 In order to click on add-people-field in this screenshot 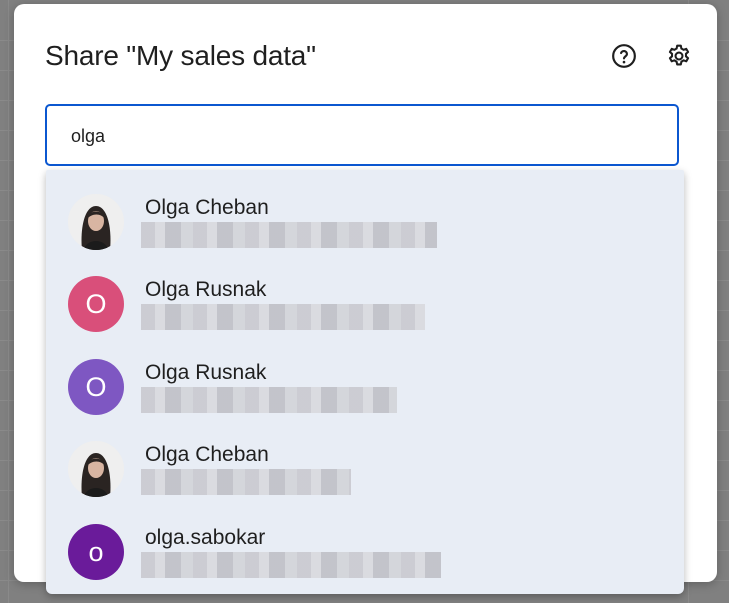, I will do `click(362, 135)`.